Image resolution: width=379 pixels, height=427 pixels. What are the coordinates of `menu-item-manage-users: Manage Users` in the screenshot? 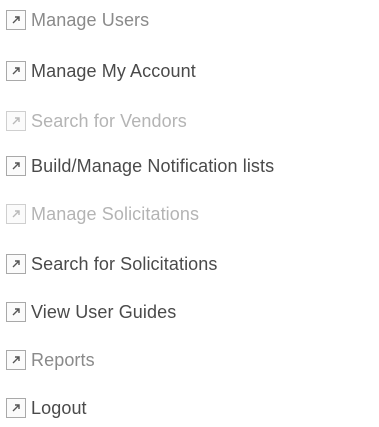 It's located at (77, 20).